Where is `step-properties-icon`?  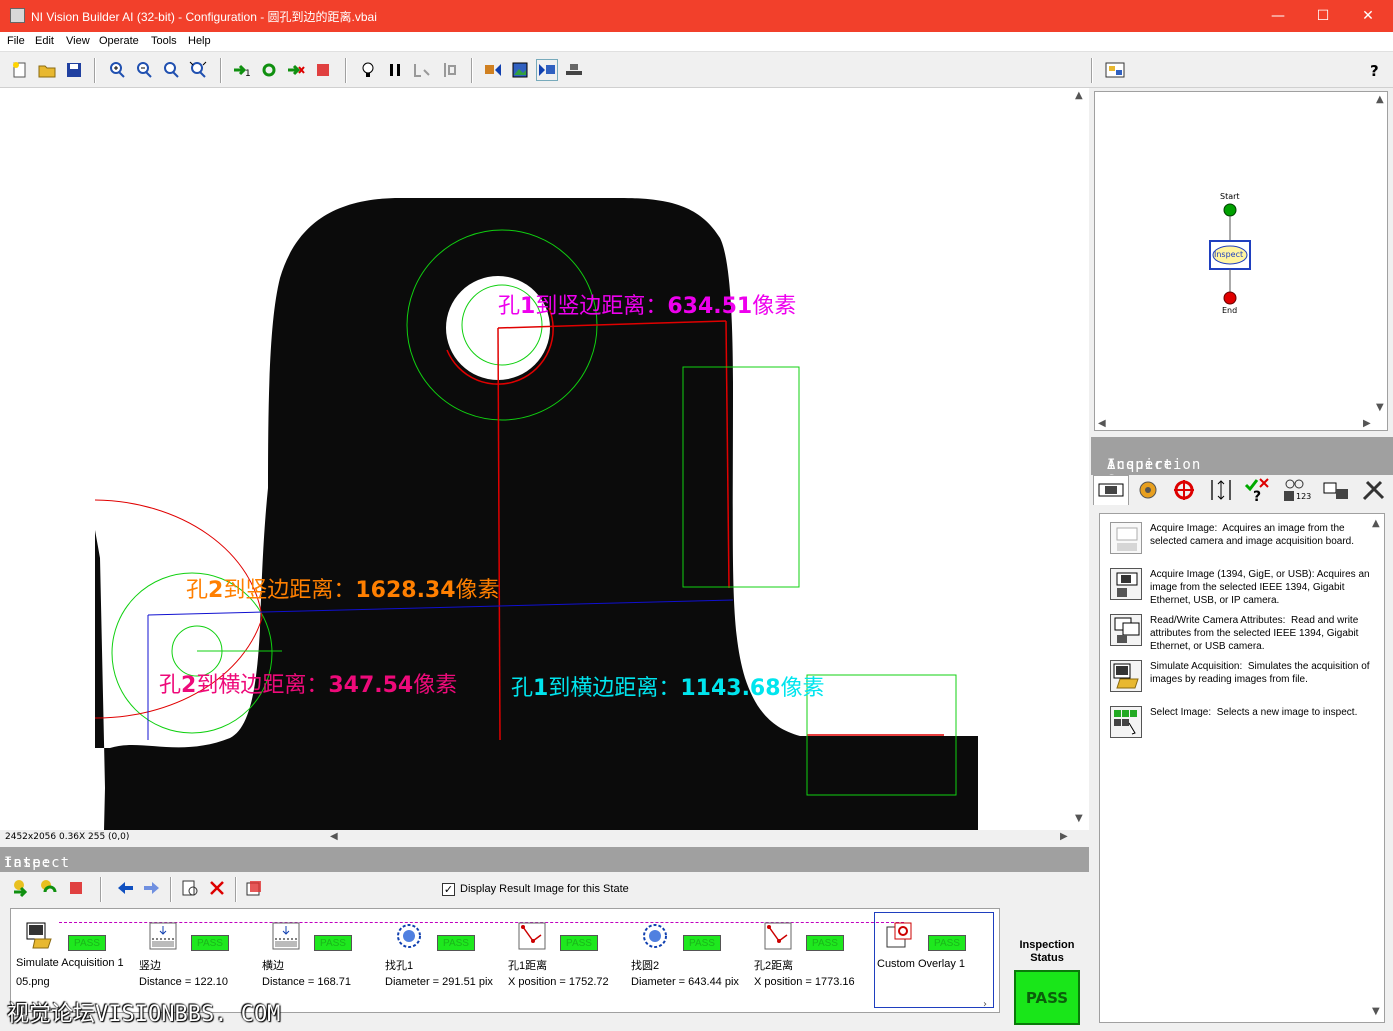 step-properties-icon is located at coordinates (190, 888).